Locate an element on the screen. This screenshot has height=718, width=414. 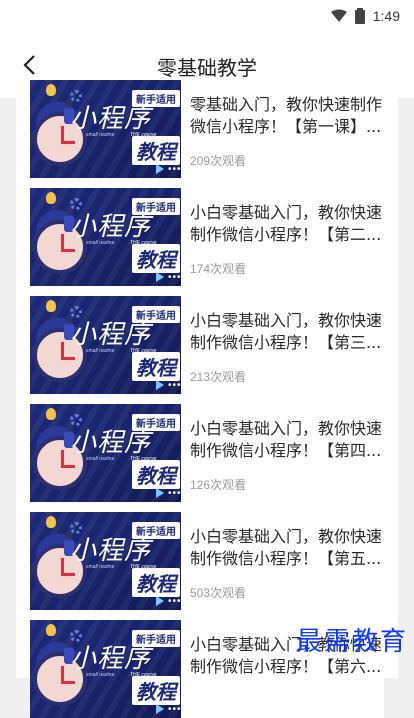
view-count: 503次观看 is located at coordinates (218, 593).